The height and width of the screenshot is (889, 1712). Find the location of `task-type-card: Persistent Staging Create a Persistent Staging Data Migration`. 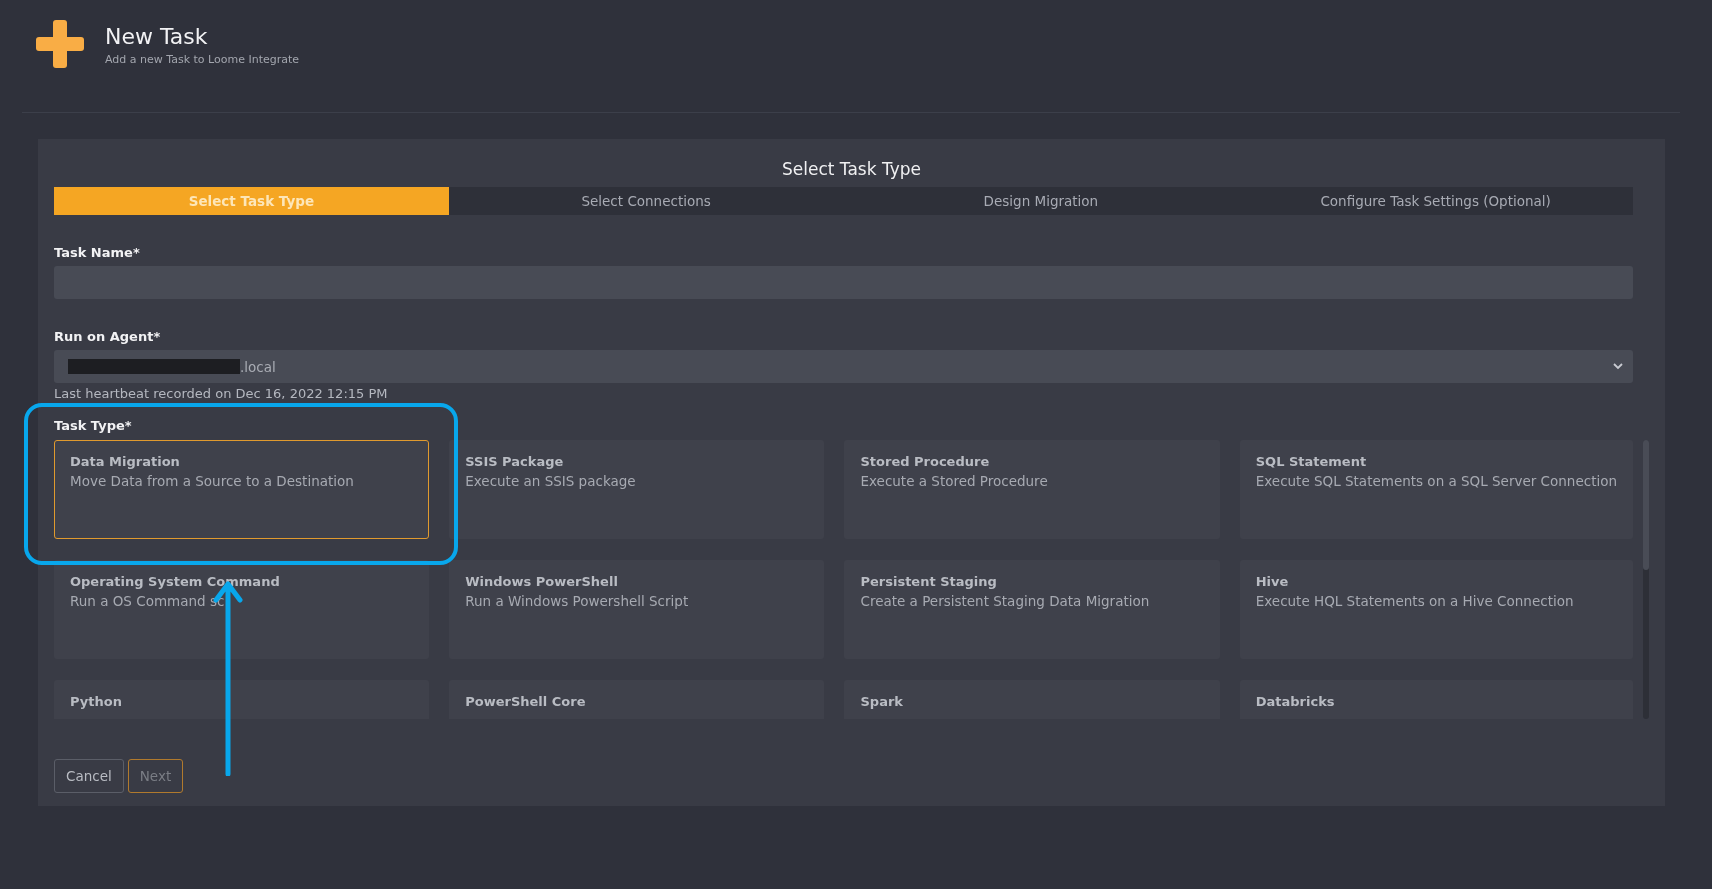

task-type-card: Persistent Staging Create a Persistent Staging Data Migration is located at coordinates (1032, 609).